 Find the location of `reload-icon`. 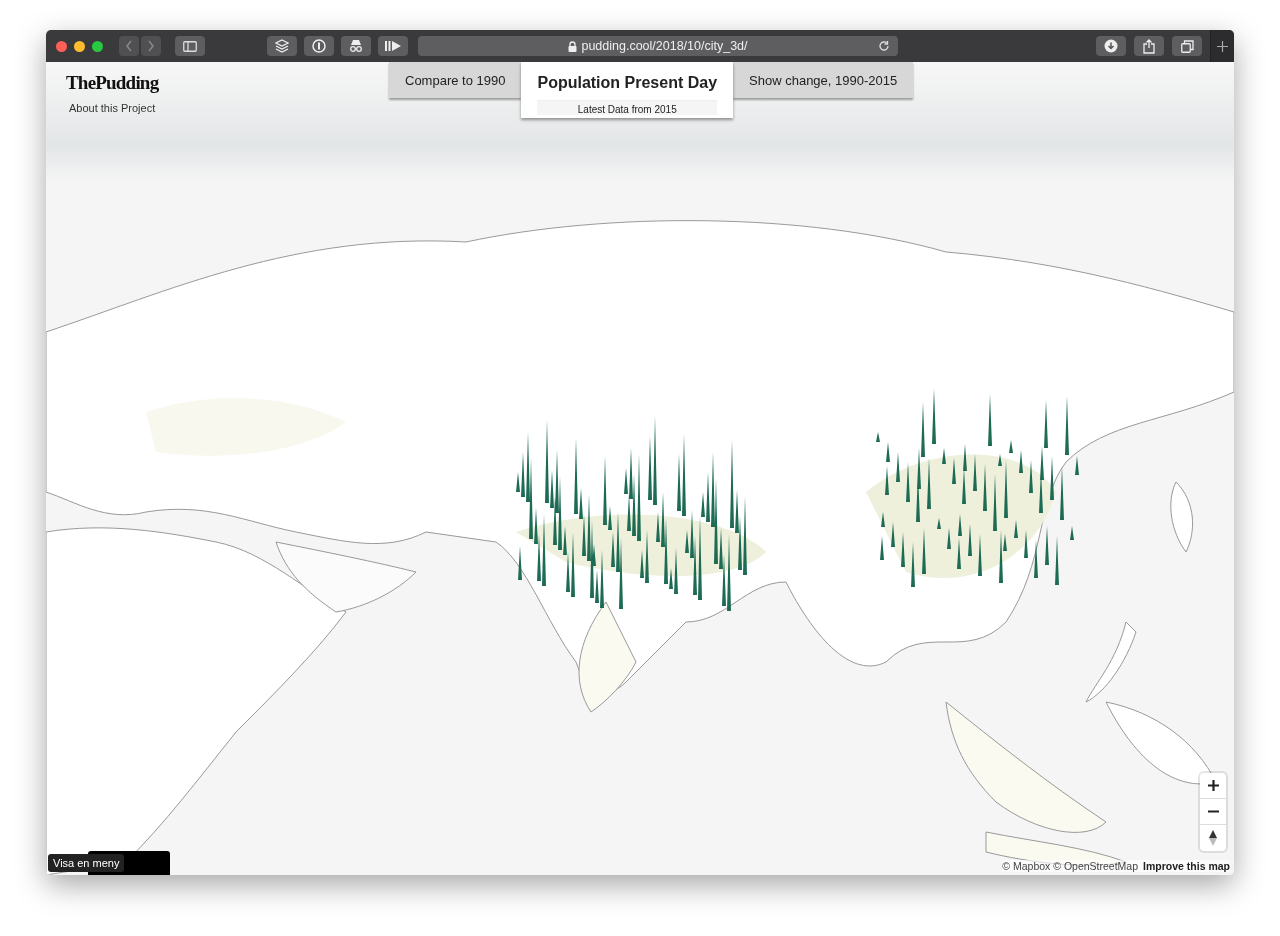

reload-icon is located at coordinates (884, 46).